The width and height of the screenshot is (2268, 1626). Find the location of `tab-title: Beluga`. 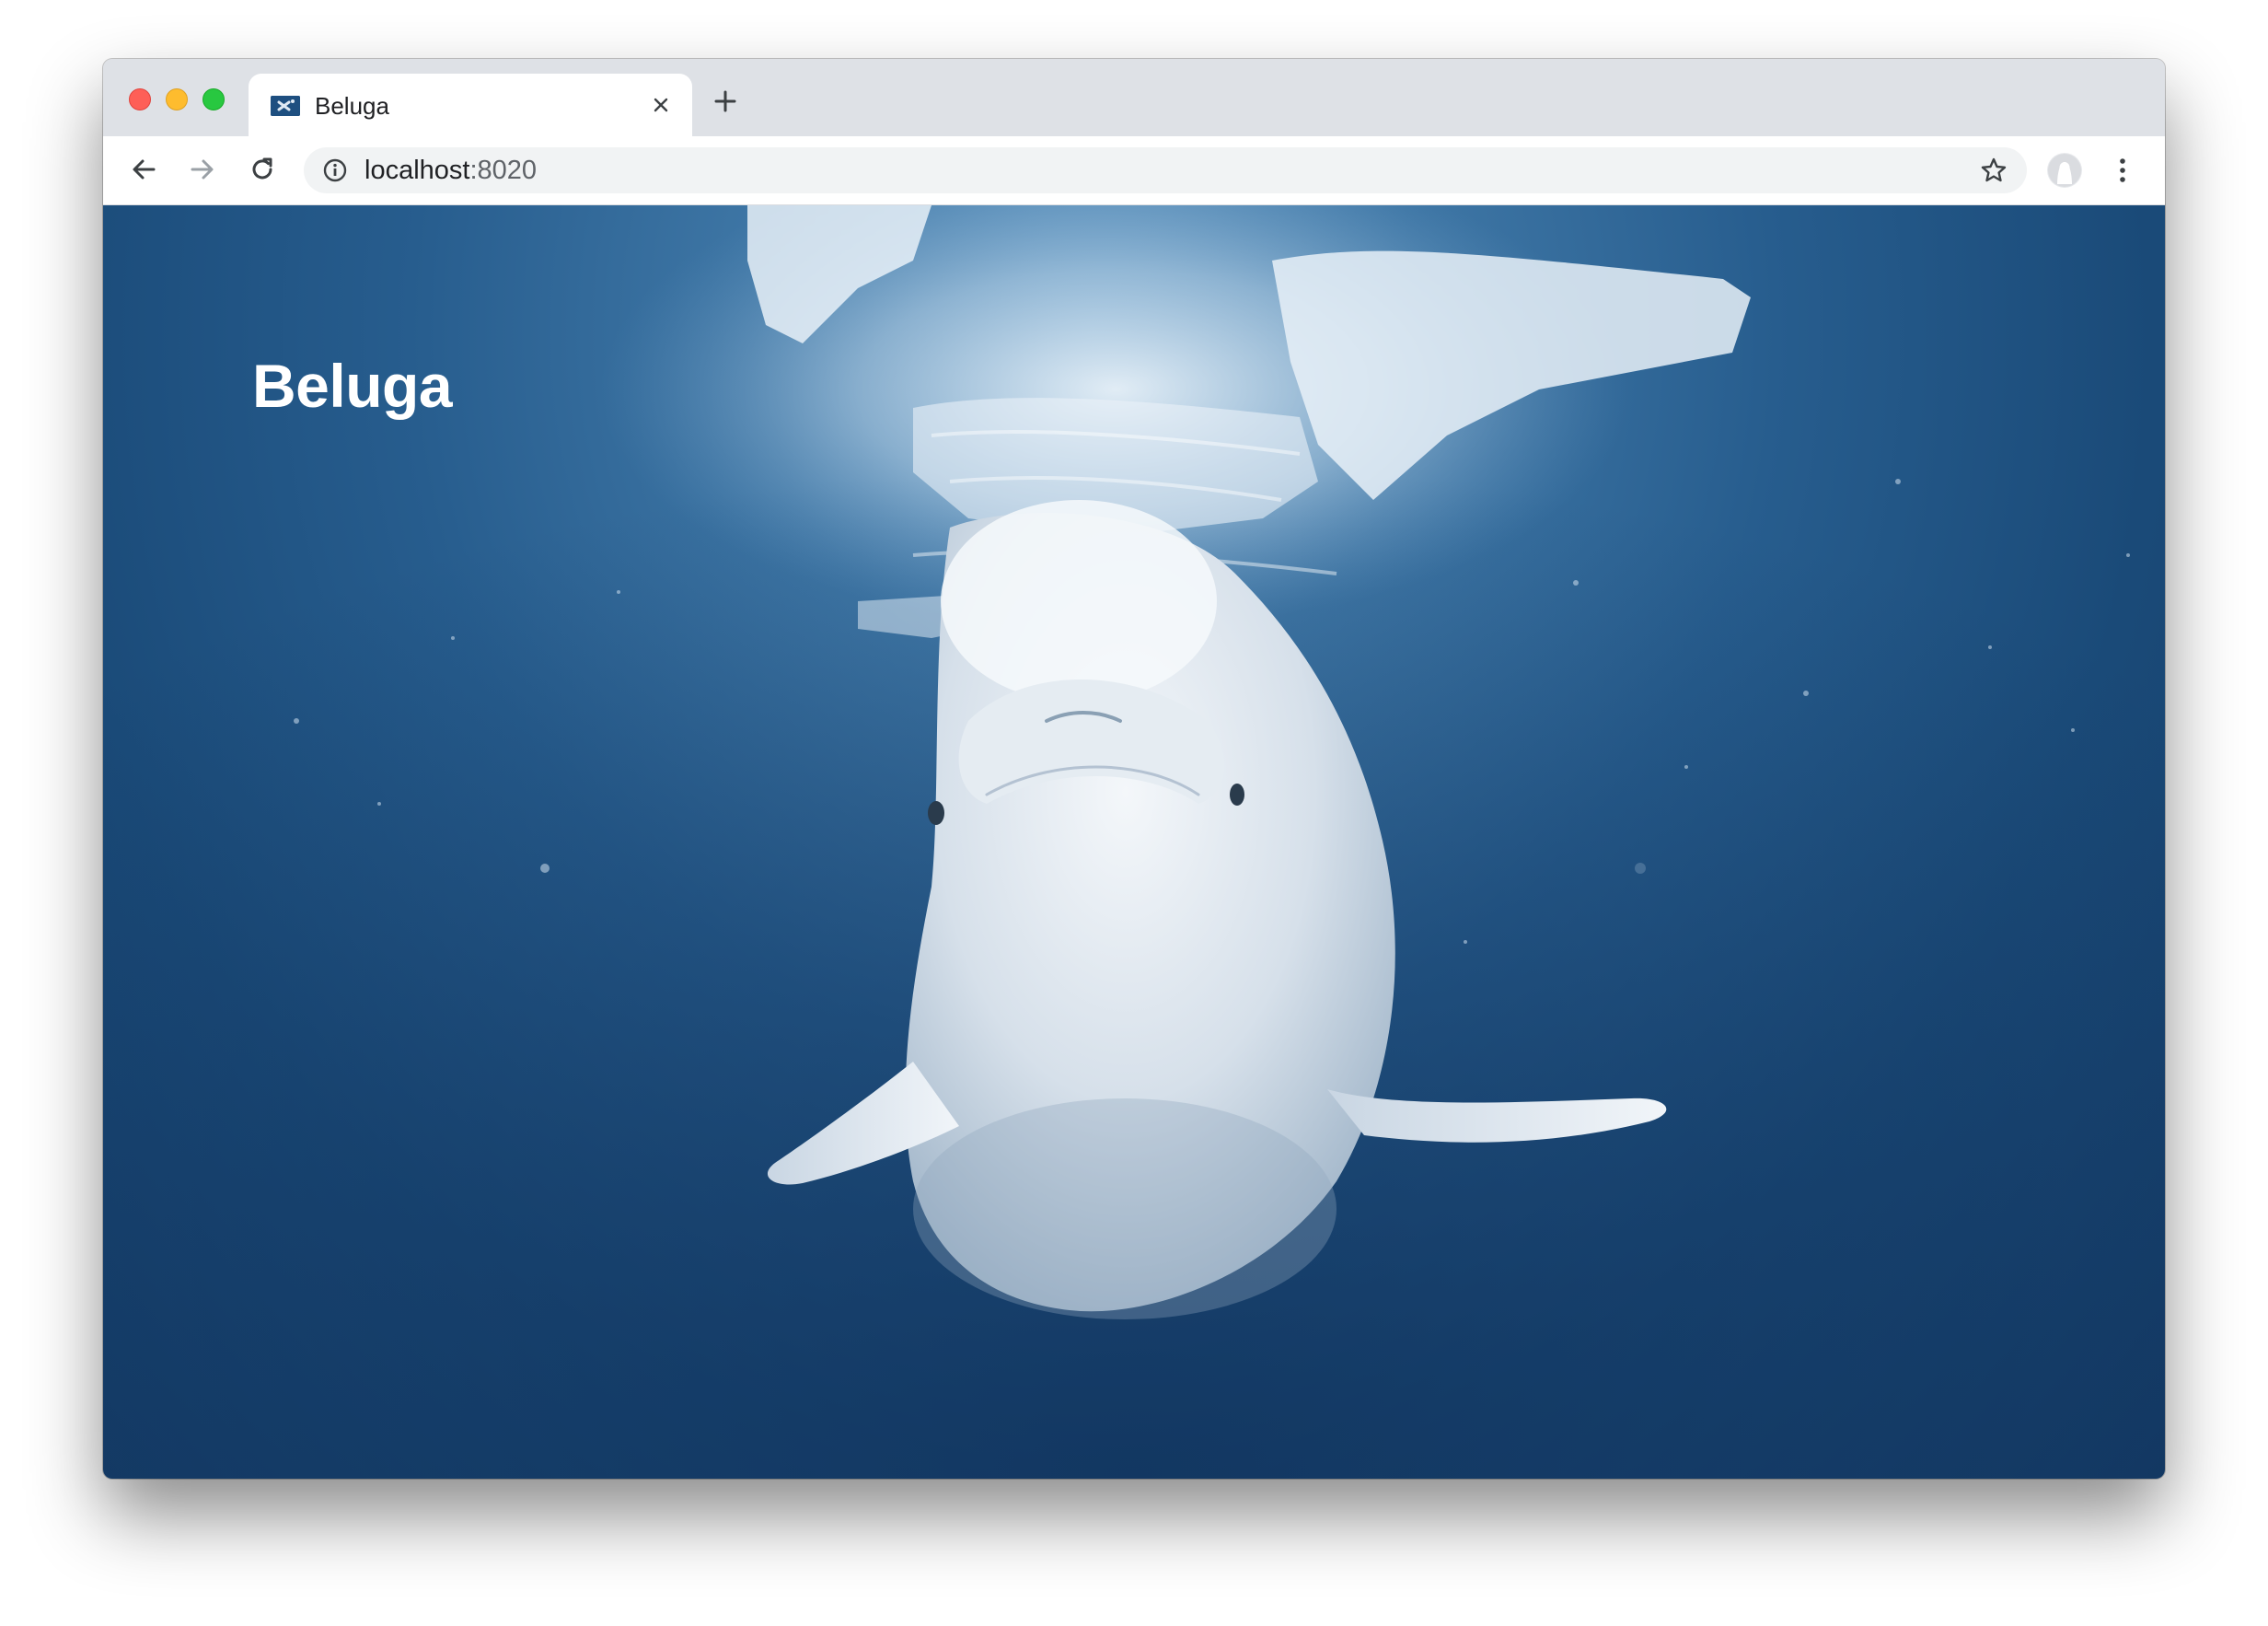

tab-title: Beluga is located at coordinates (352, 106).